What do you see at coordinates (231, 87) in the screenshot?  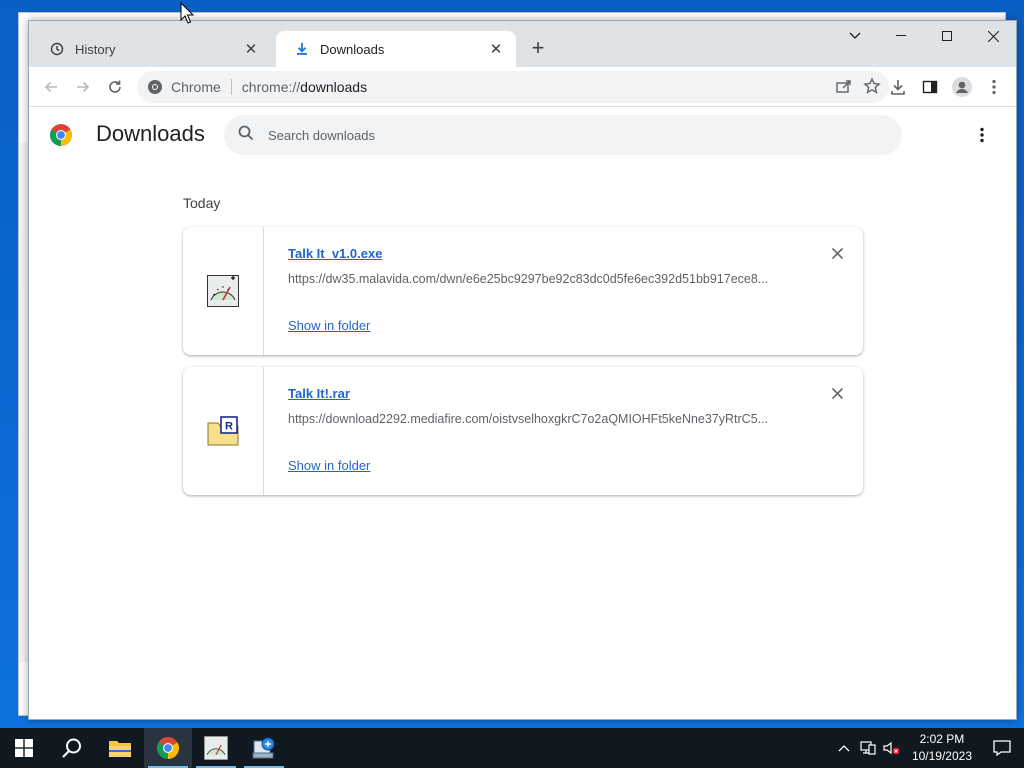 I see `divider` at bounding box center [231, 87].